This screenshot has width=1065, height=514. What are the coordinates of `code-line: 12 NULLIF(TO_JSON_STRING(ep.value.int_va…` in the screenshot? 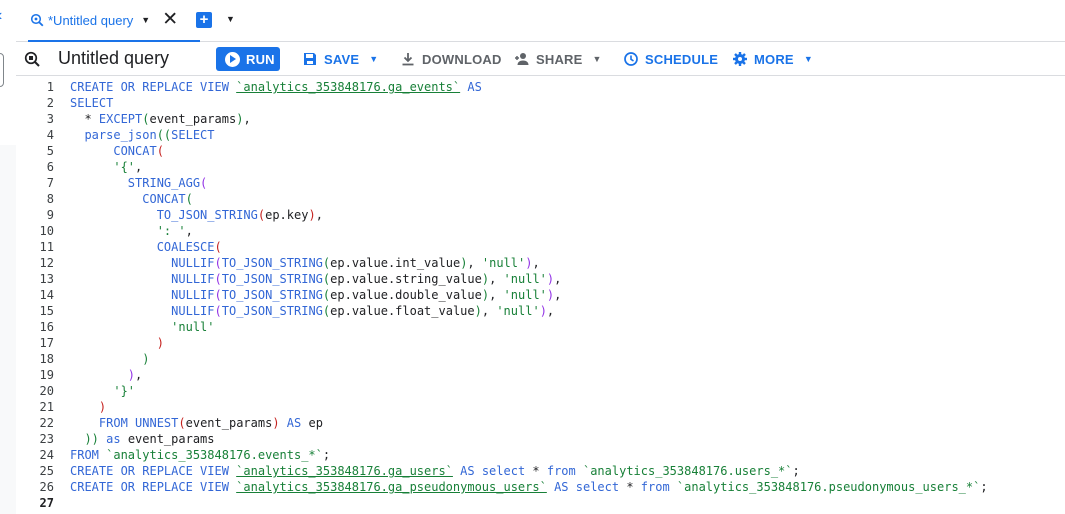 It's located at (540, 263).